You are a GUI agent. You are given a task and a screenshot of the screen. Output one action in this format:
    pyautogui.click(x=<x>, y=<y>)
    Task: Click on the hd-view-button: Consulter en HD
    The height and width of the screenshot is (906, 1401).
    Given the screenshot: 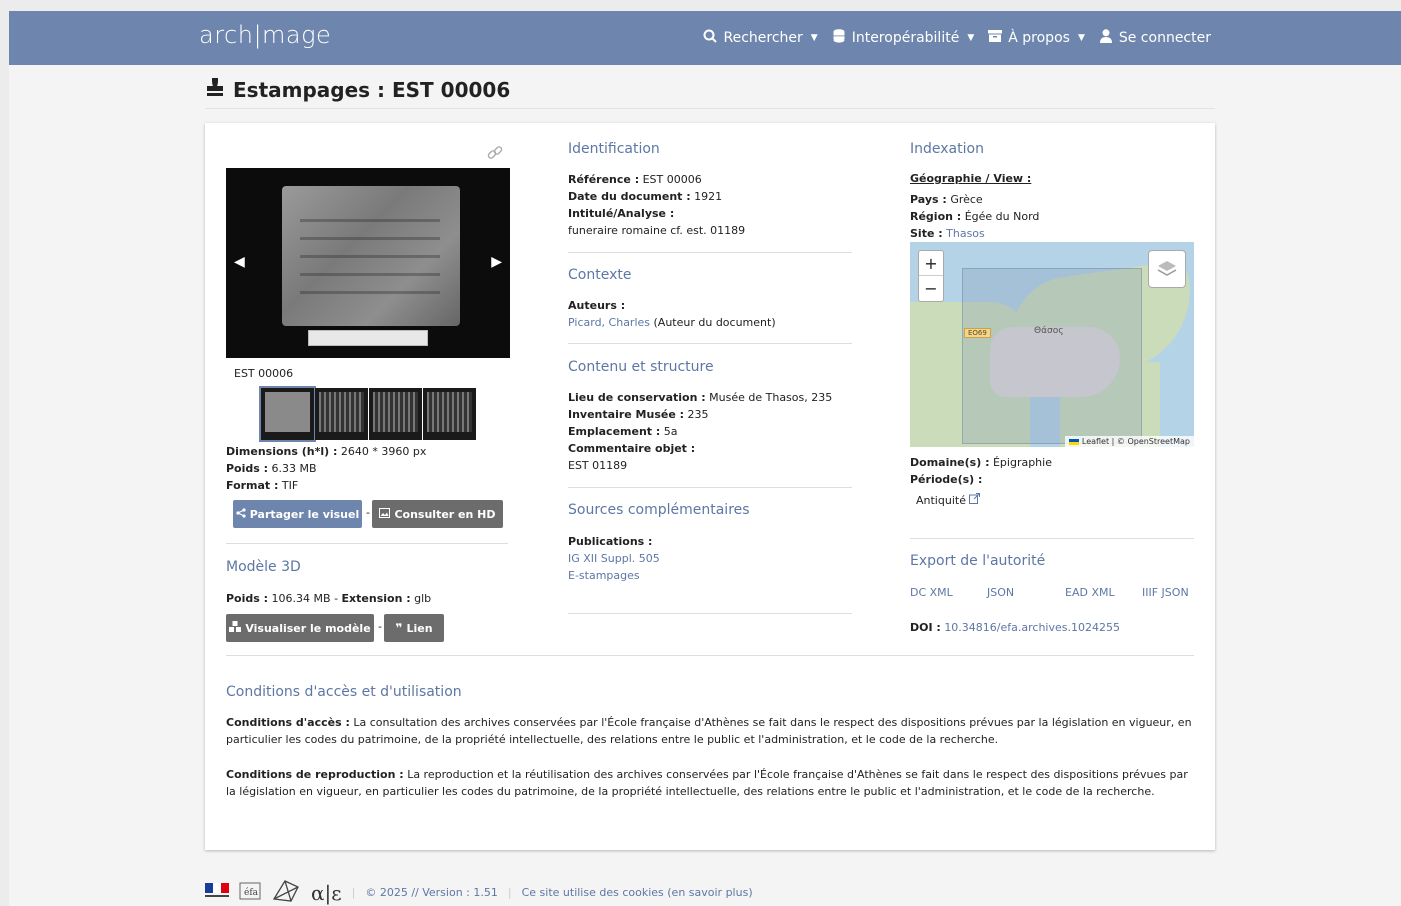 What is the action you would take?
    pyautogui.click(x=437, y=514)
    